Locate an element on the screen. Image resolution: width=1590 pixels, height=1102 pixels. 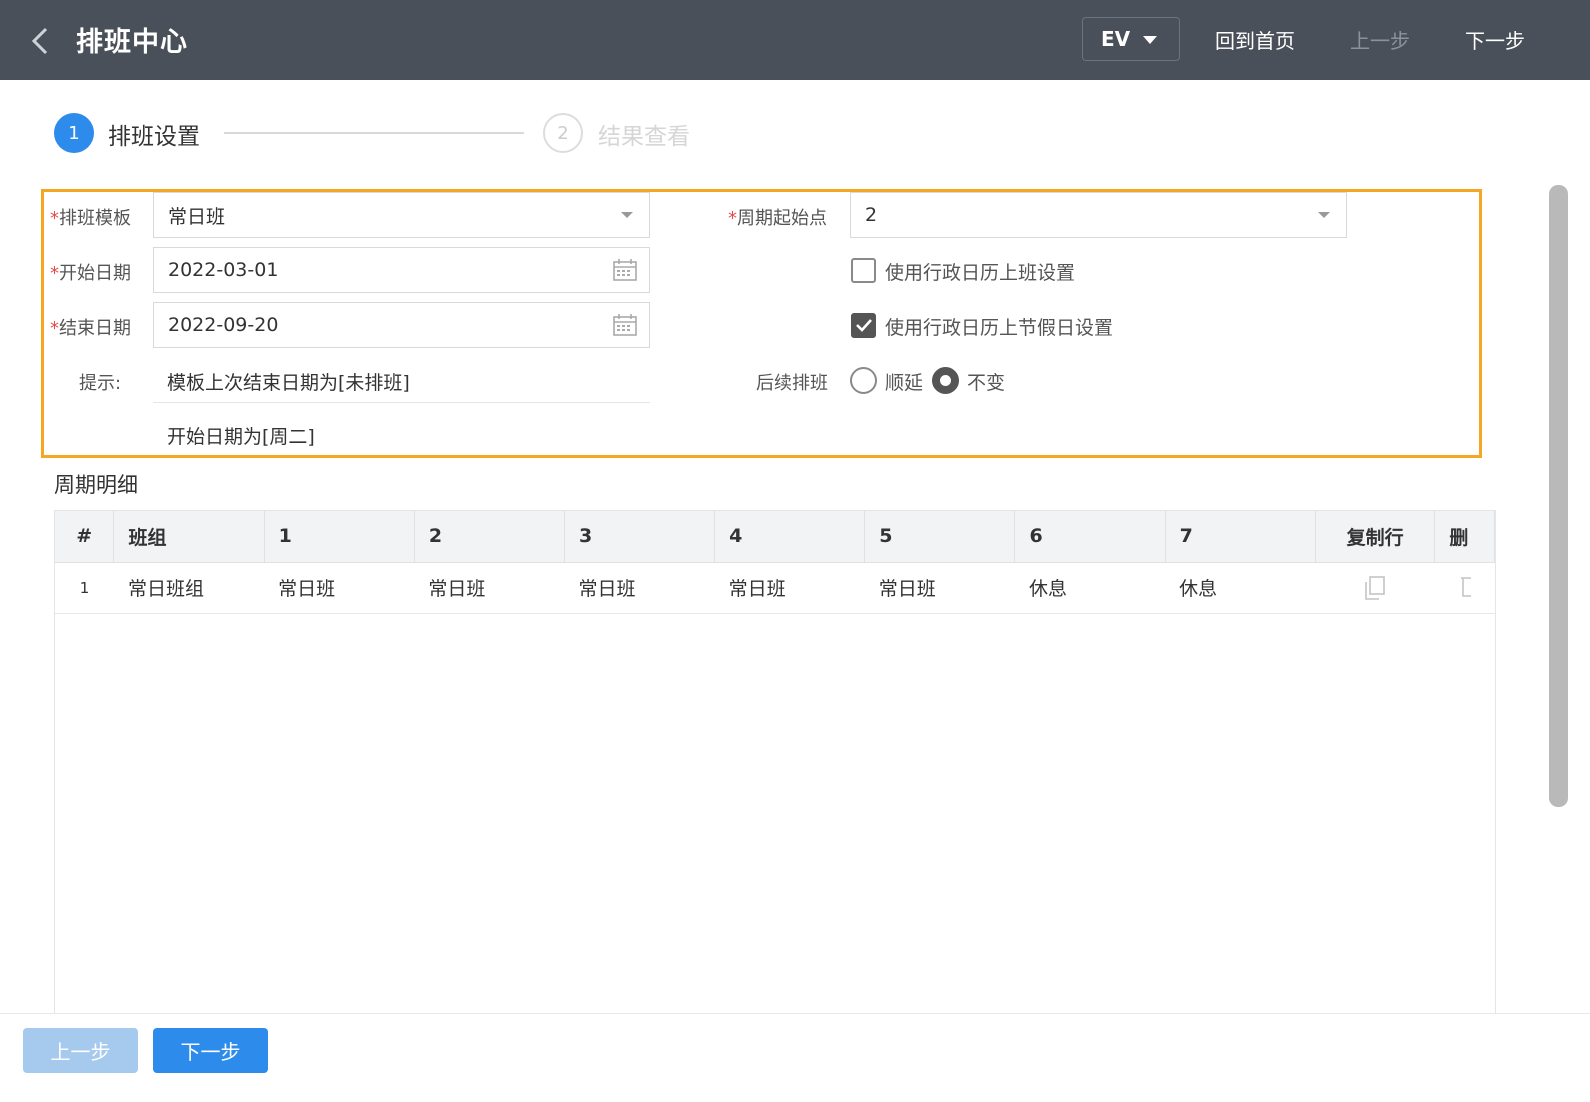
unchanged-radio is located at coordinates (945, 380).